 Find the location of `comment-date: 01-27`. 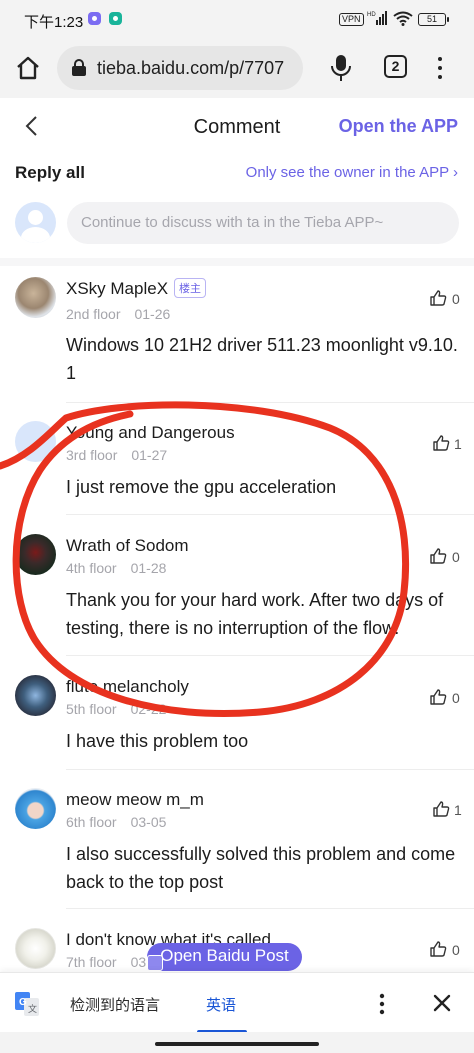

comment-date: 01-27 is located at coordinates (149, 455).